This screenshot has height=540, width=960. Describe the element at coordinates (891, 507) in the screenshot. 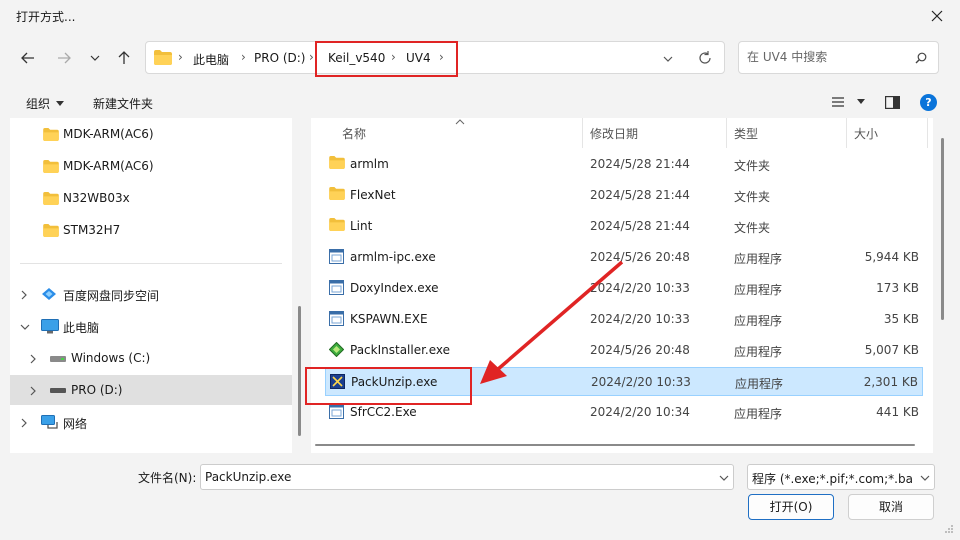

I see `cancel-button: 取消` at that location.